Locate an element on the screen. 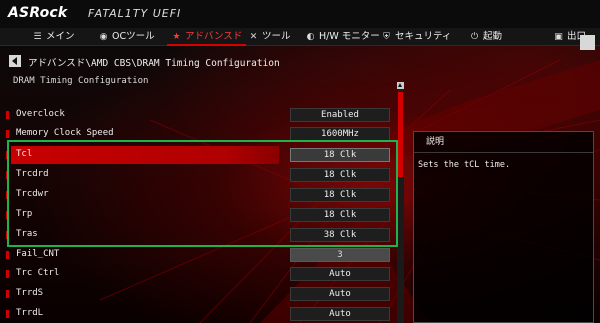 The width and height of the screenshot is (600, 323). setting-label: TrrdL is located at coordinates (30, 313).